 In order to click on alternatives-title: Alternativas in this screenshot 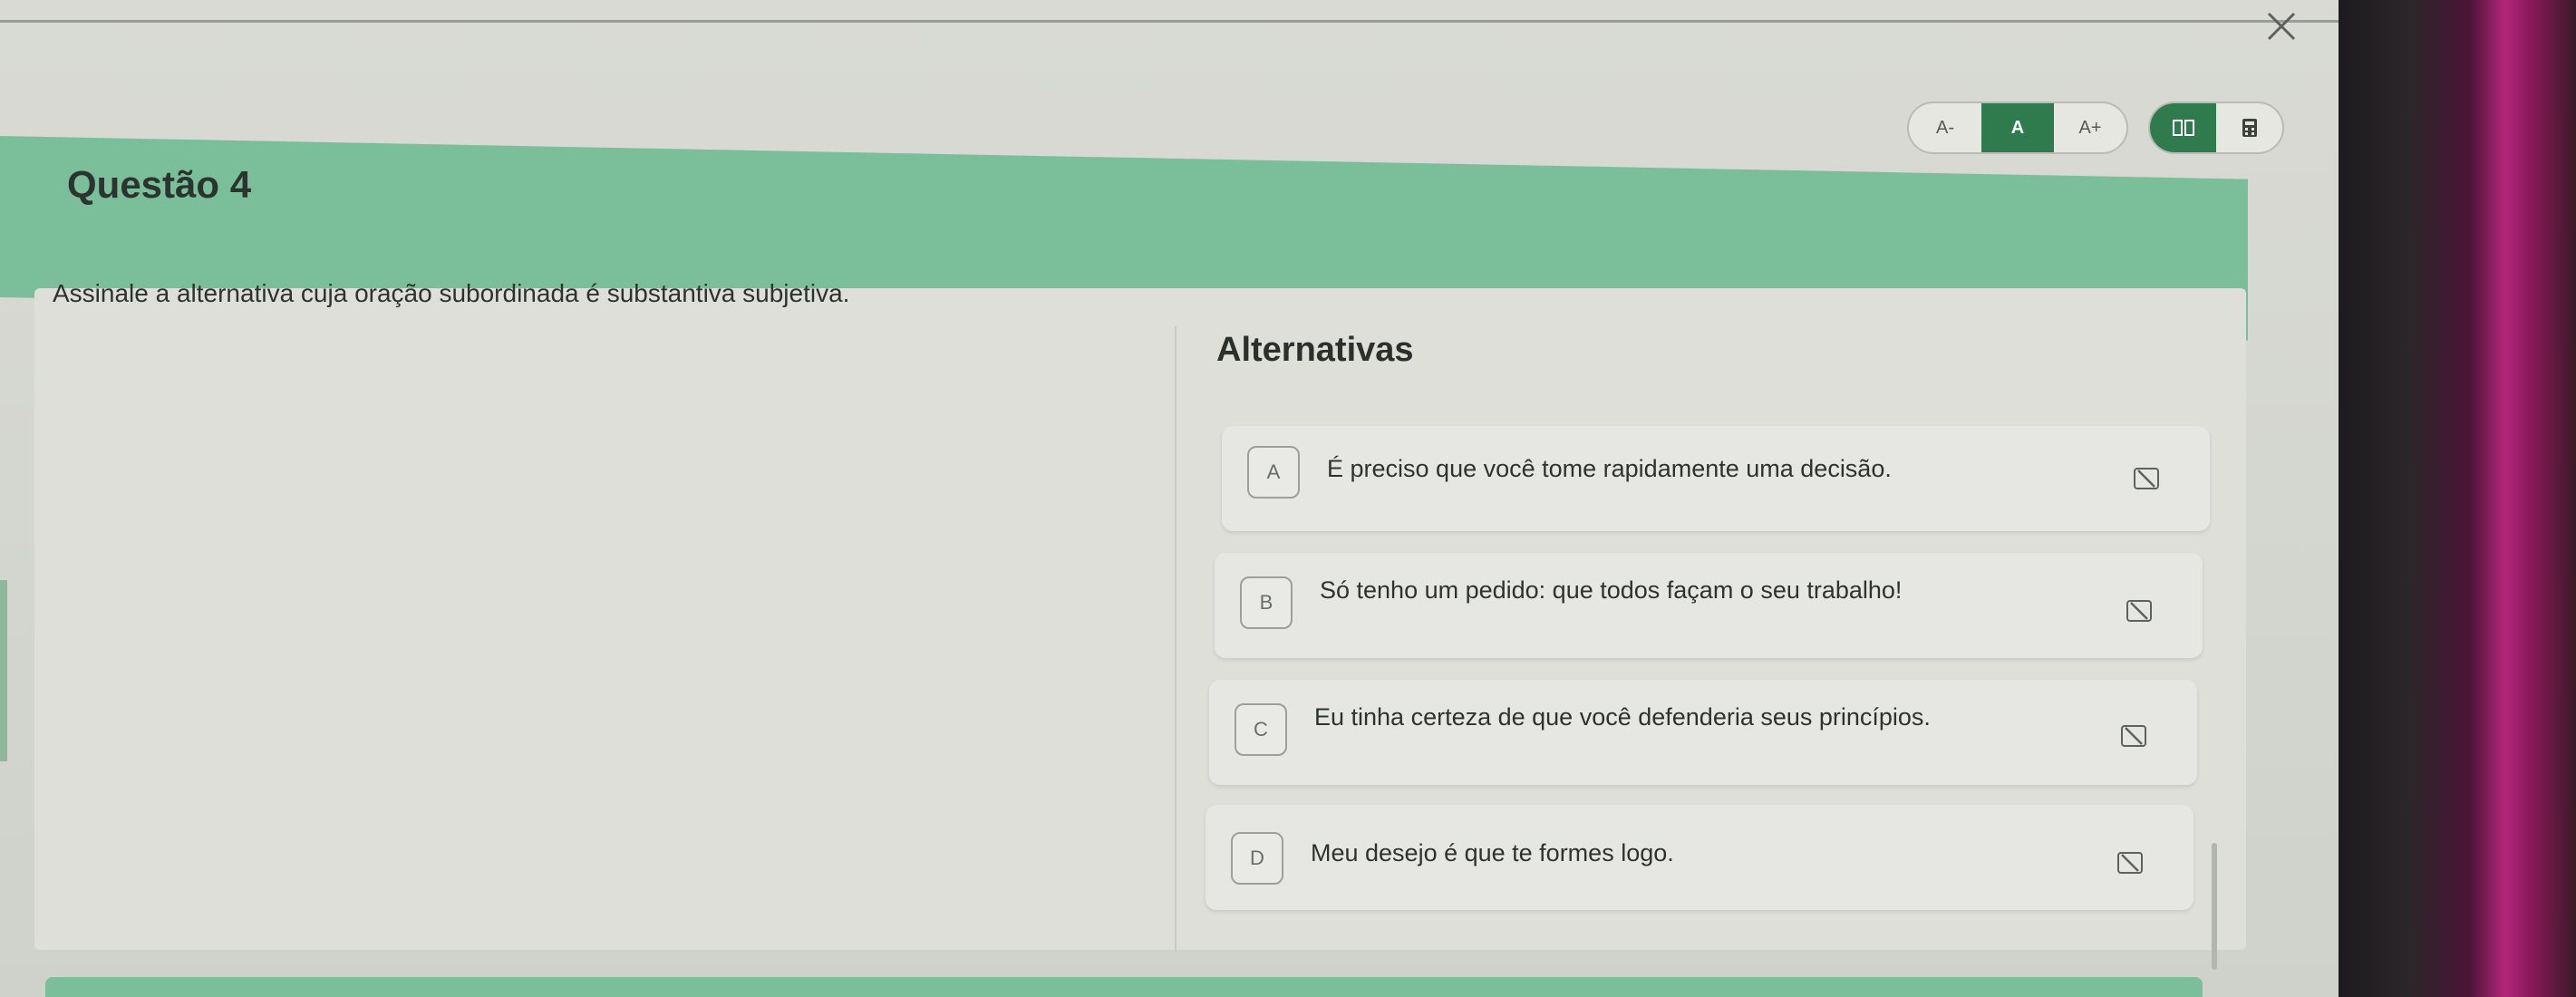, I will do `click(1315, 350)`.